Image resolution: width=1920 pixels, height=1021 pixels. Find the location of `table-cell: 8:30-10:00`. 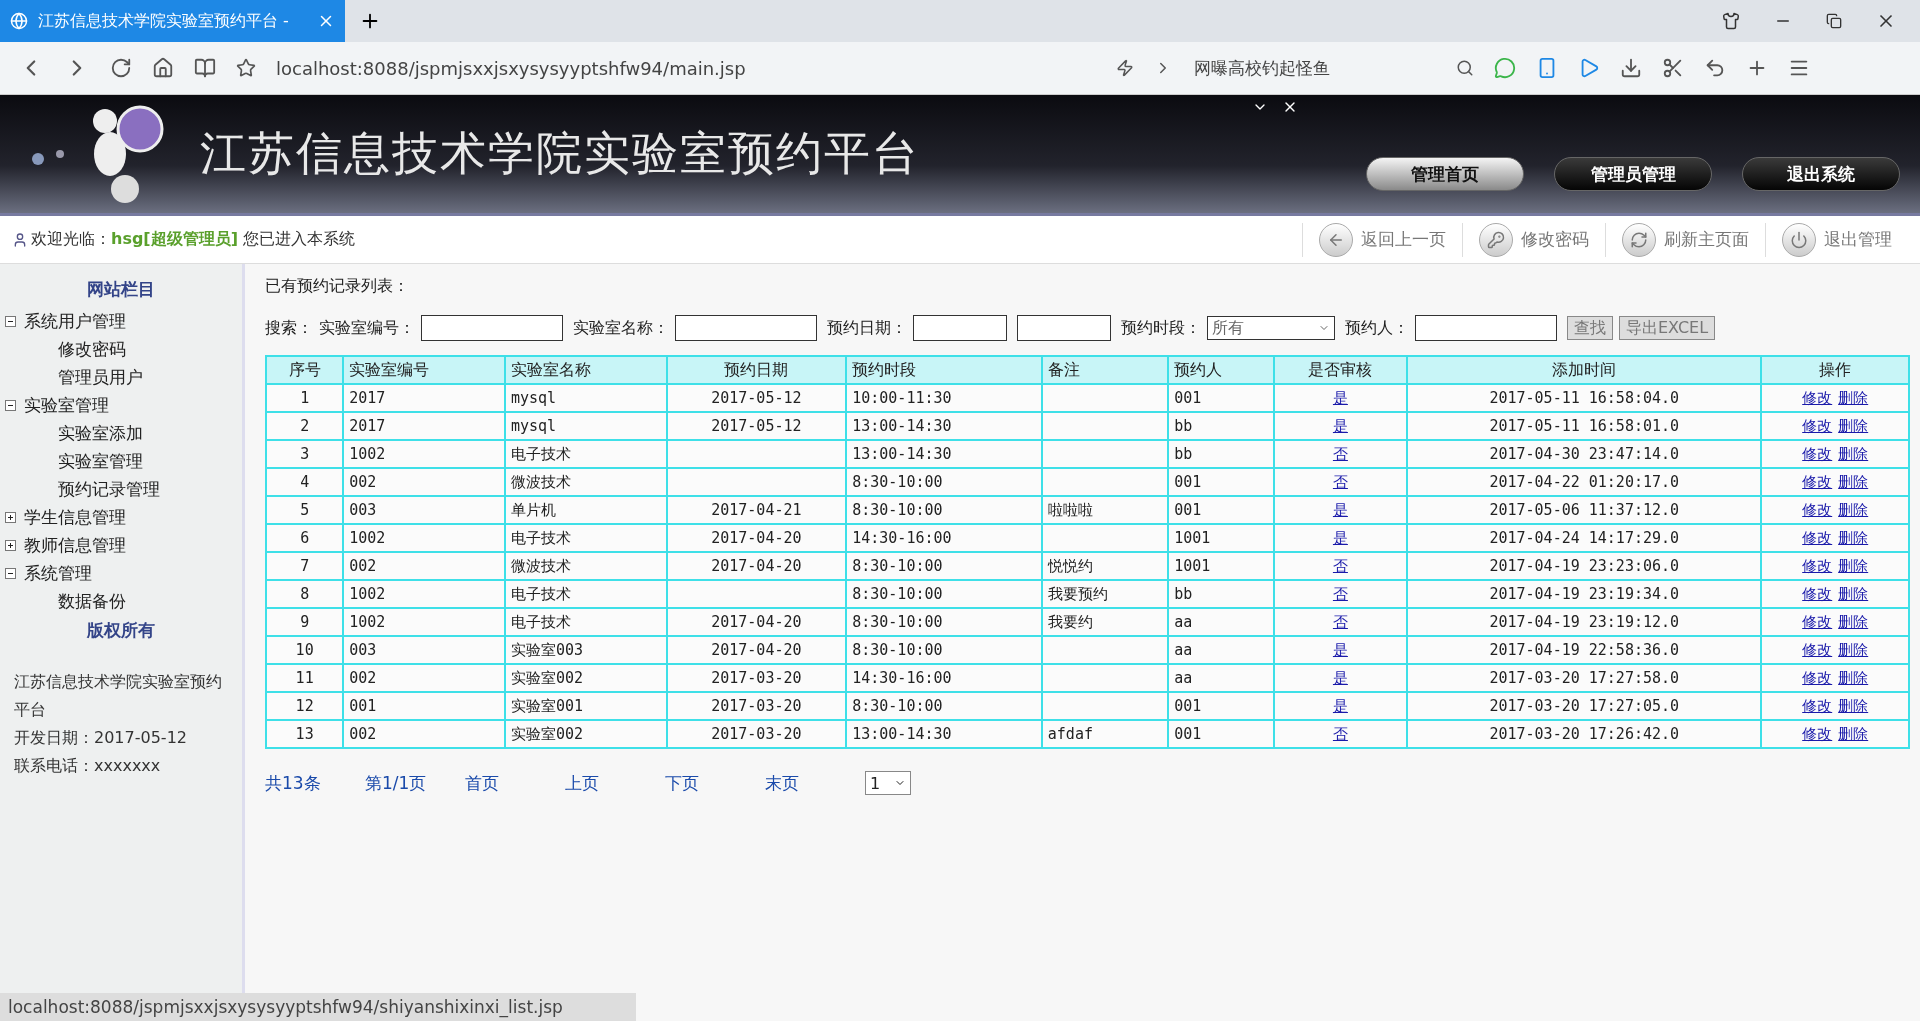

table-cell: 8:30-10:00 is located at coordinates (944, 622).